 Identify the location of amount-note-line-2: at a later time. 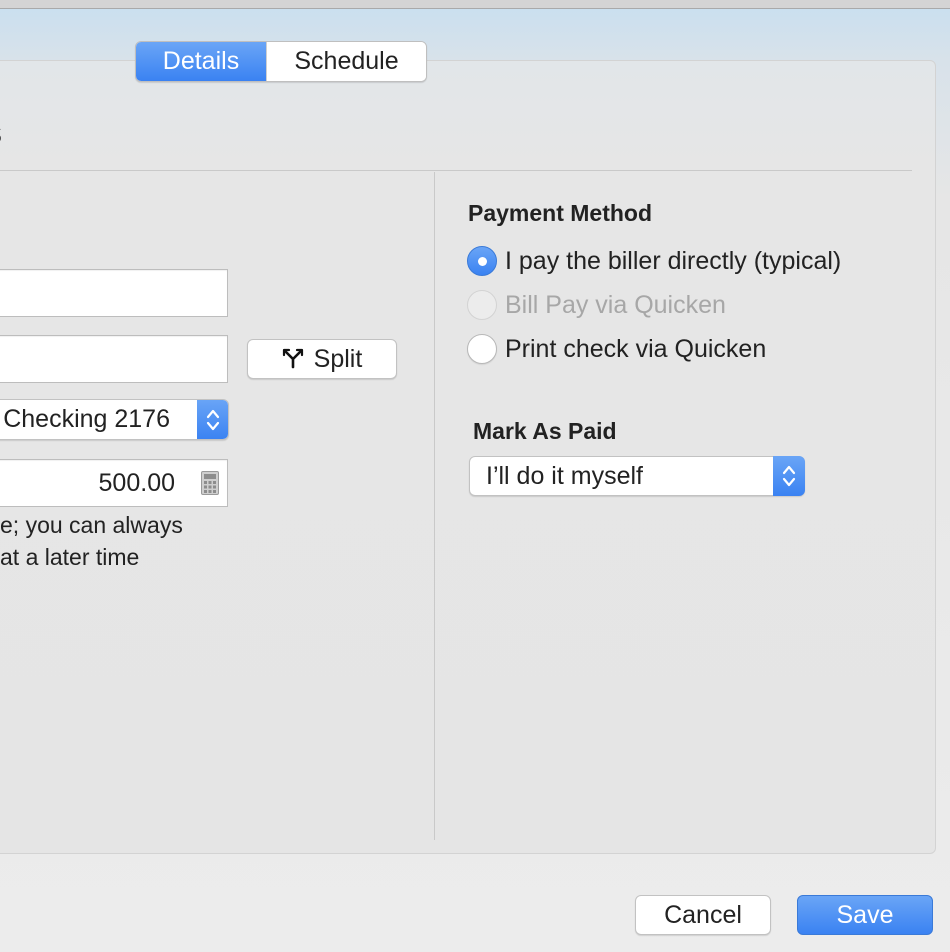
(70, 557).